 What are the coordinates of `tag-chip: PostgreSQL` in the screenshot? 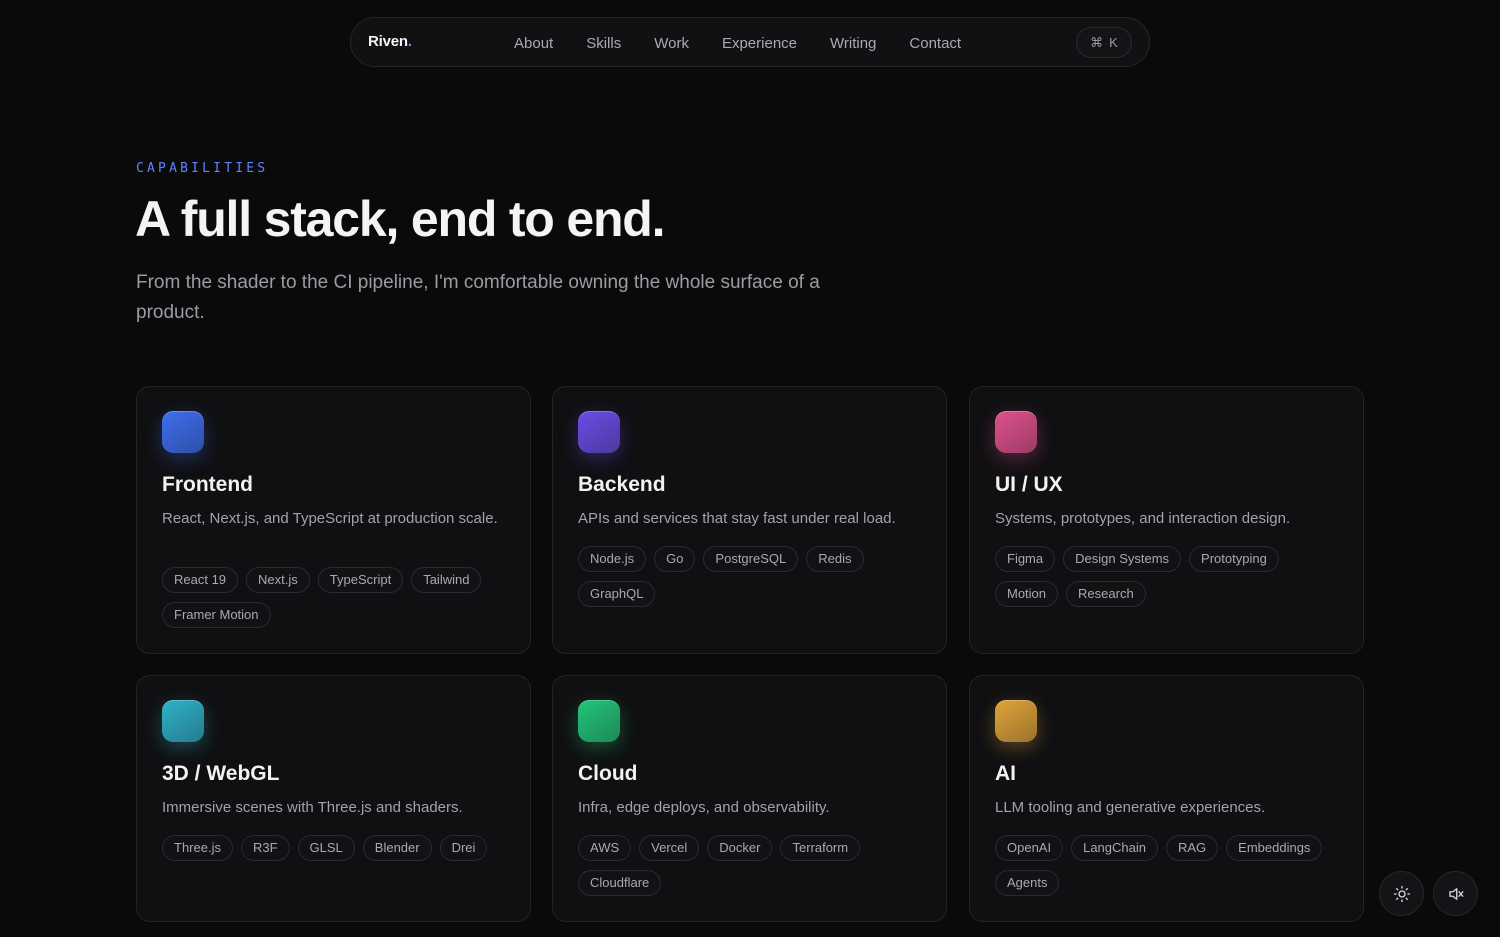 It's located at (751, 559).